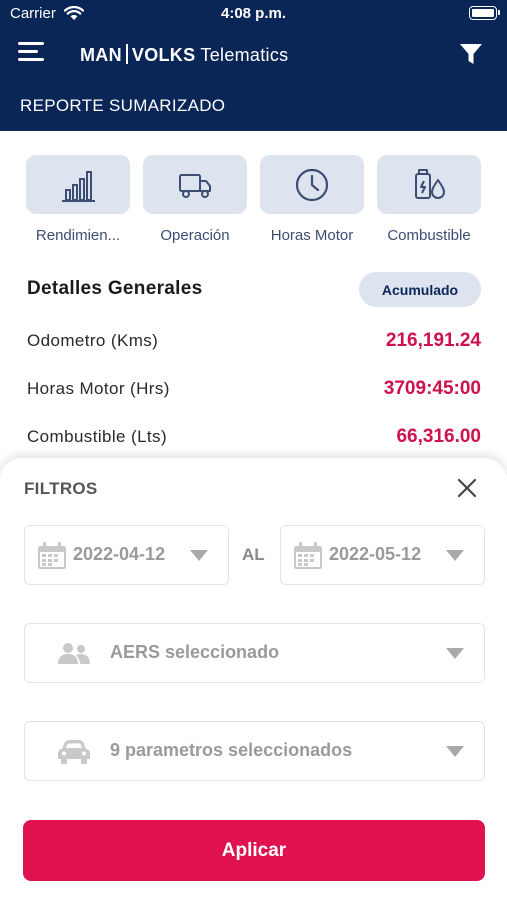  What do you see at coordinates (432, 388) in the screenshot?
I see `detail-value: 3709:45:00` at bounding box center [432, 388].